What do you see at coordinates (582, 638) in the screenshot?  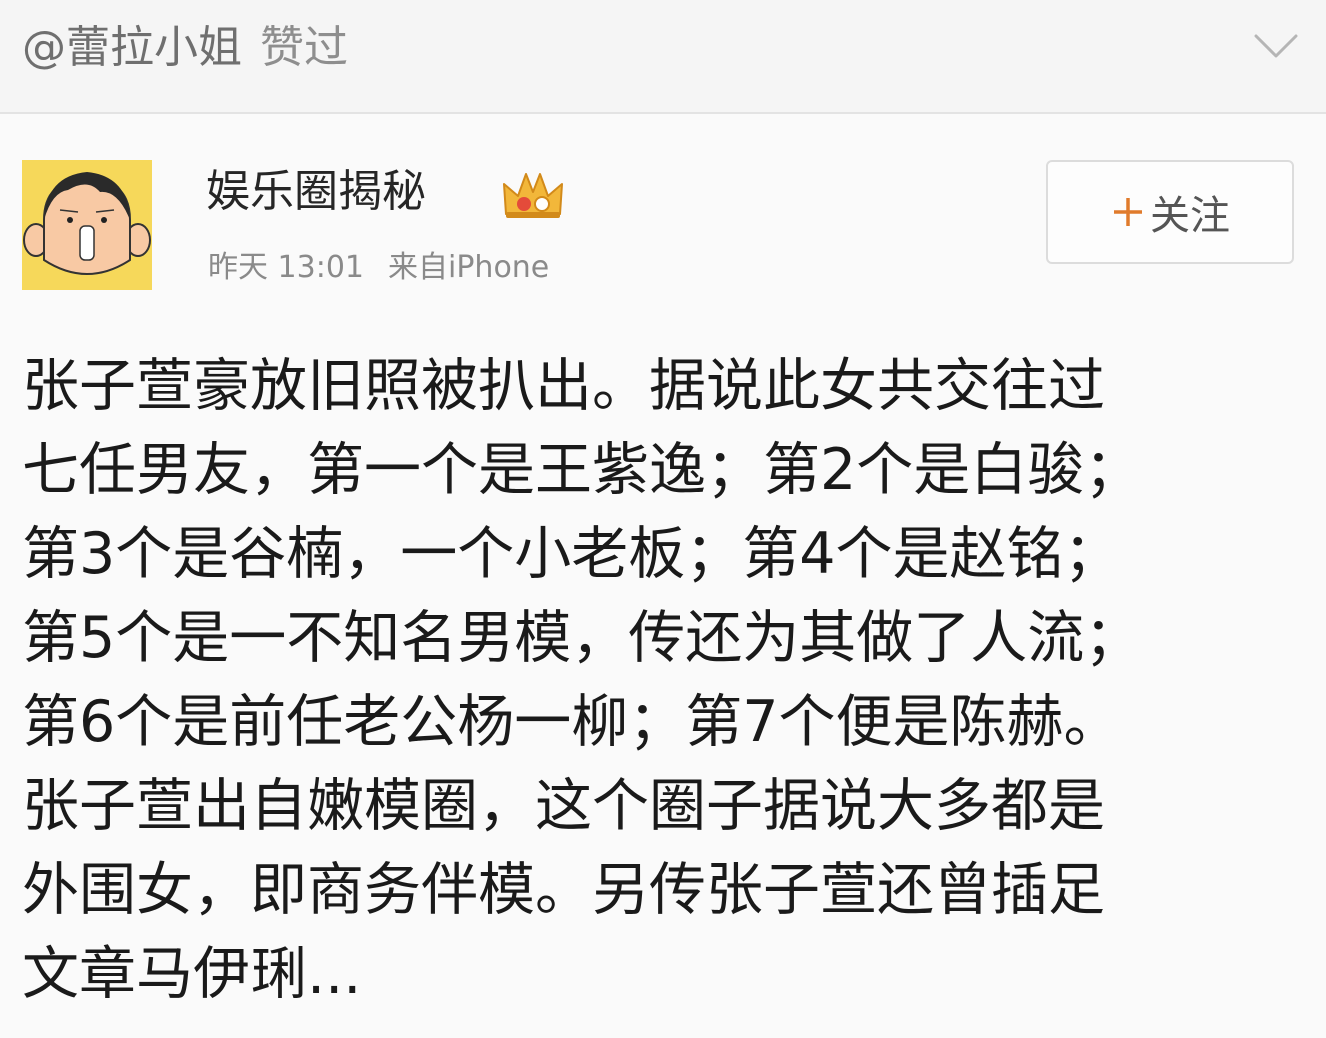 I see `post-body-line: 第5个是一不知名男模，传还为其做了人流；` at bounding box center [582, 638].